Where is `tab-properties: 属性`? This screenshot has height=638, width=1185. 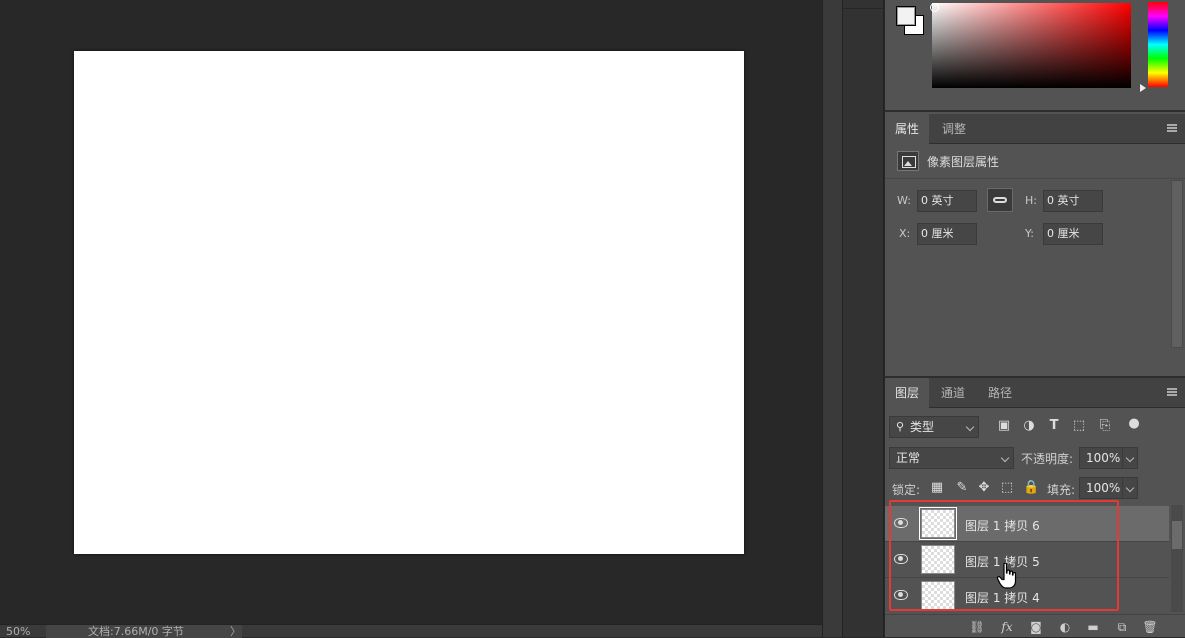
tab-properties: 属性 is located at coordinates (907, 129).